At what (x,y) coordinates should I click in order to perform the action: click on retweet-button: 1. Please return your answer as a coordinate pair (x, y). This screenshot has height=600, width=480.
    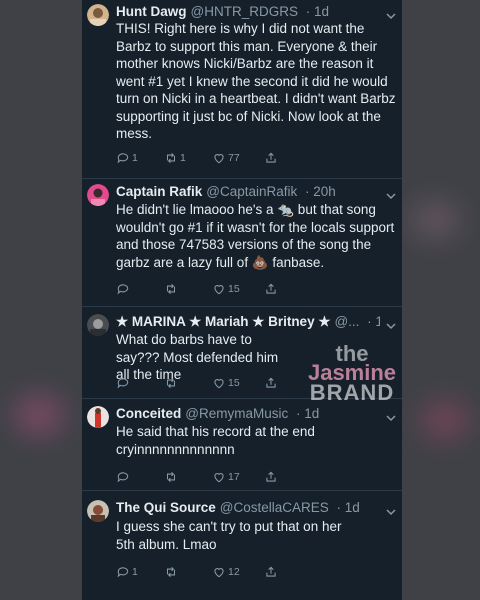
    Looking at the image, I should click on (175, 158).